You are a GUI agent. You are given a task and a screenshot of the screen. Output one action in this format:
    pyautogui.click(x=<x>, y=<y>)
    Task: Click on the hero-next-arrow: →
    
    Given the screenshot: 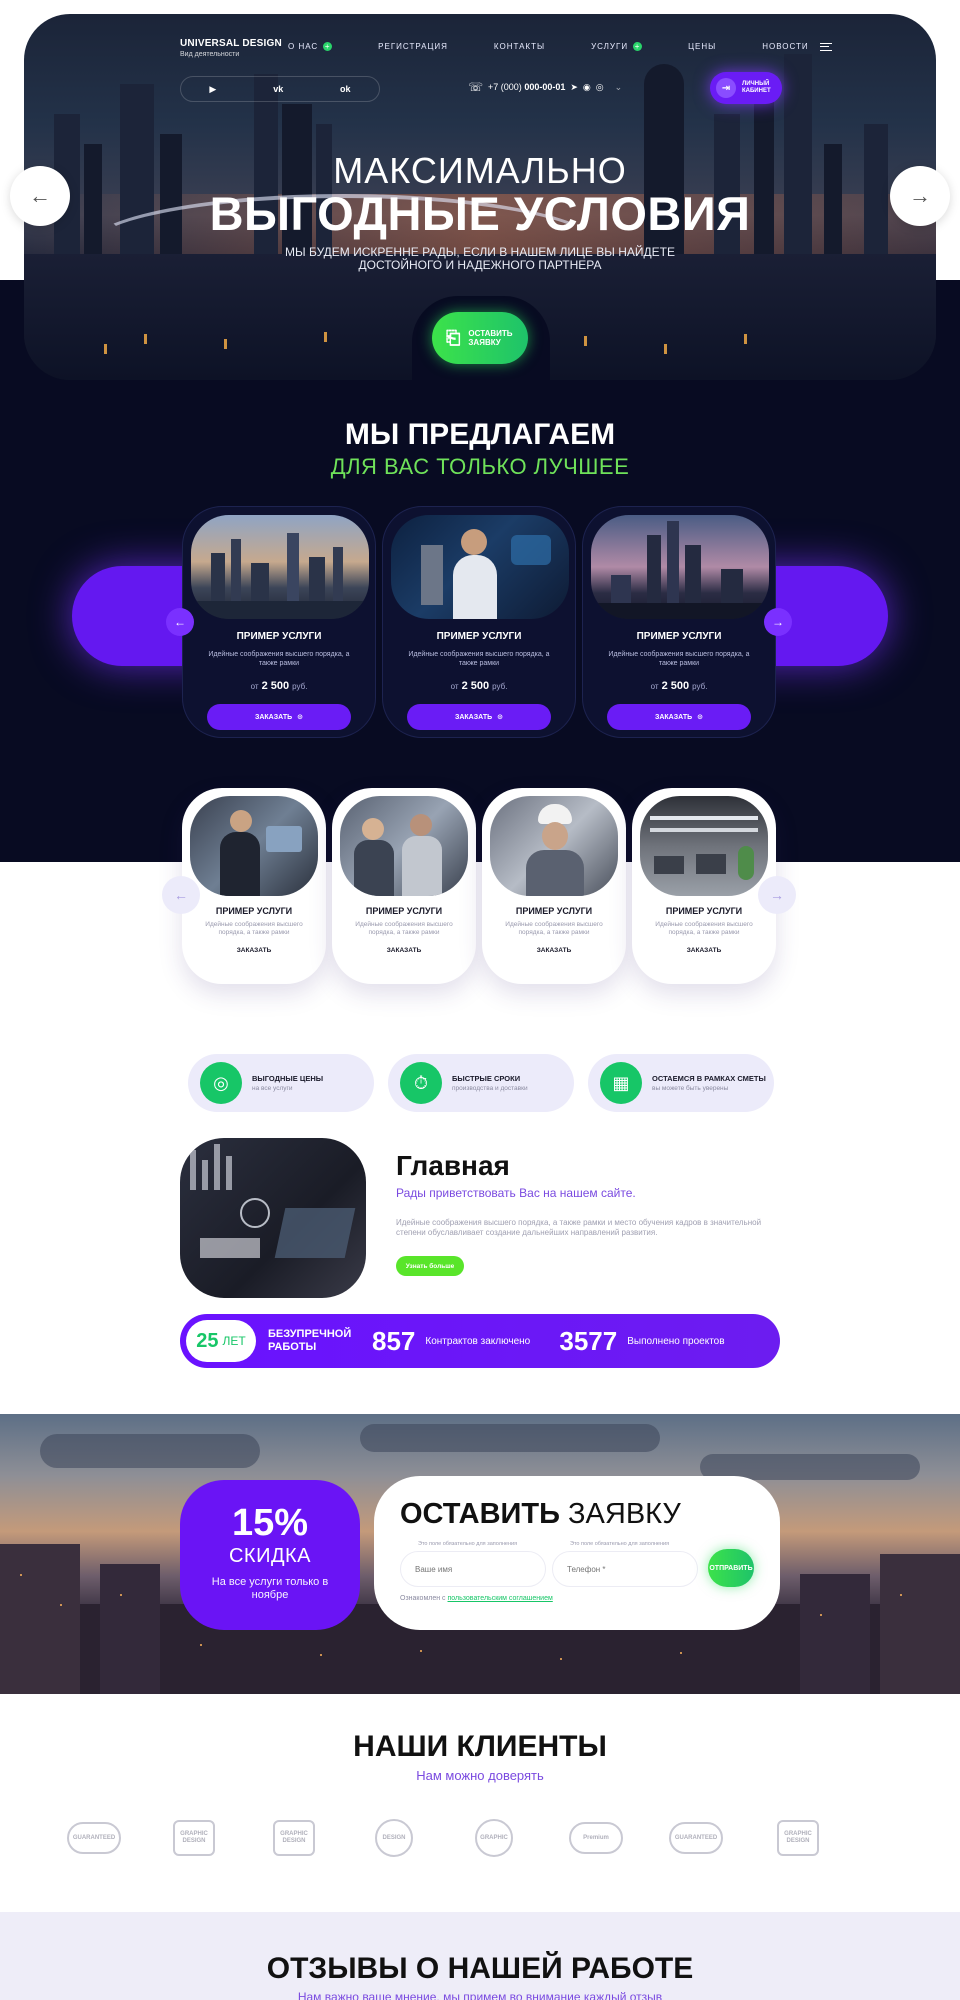 What is the action you would take?
    pyautogui.click(x=920, y=196)
    